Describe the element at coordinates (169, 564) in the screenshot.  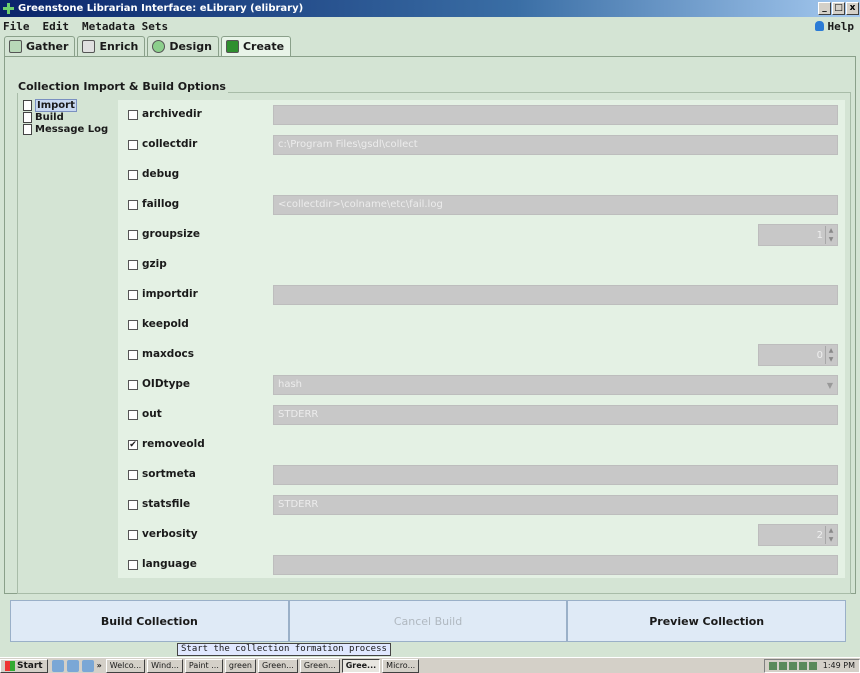
I see `option-label: language` at that location.